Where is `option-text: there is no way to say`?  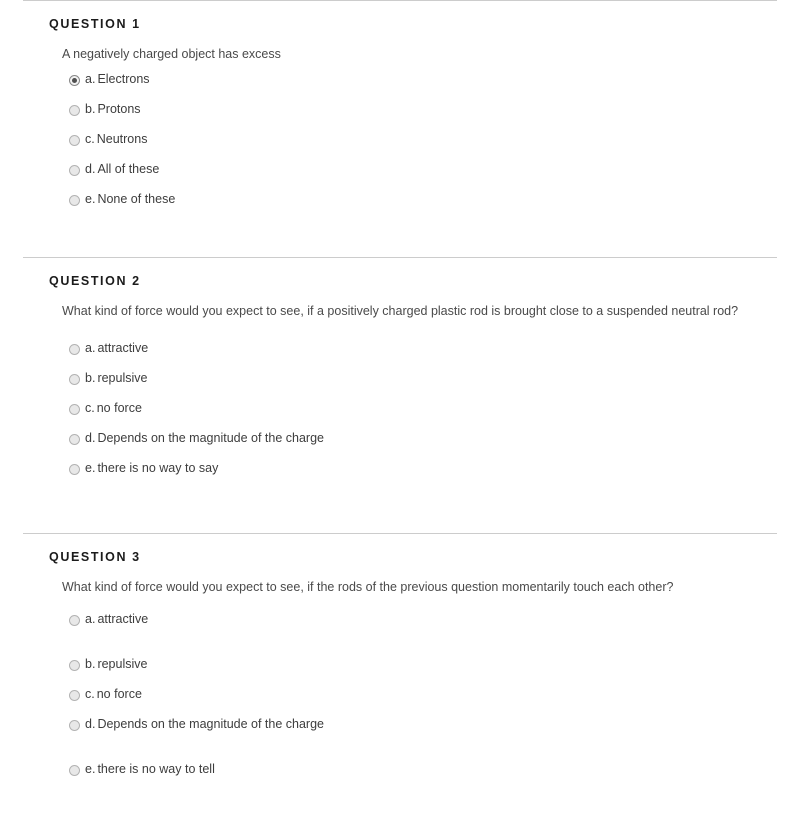 option-text: there is no way to say is located at coordinates (158, 468).